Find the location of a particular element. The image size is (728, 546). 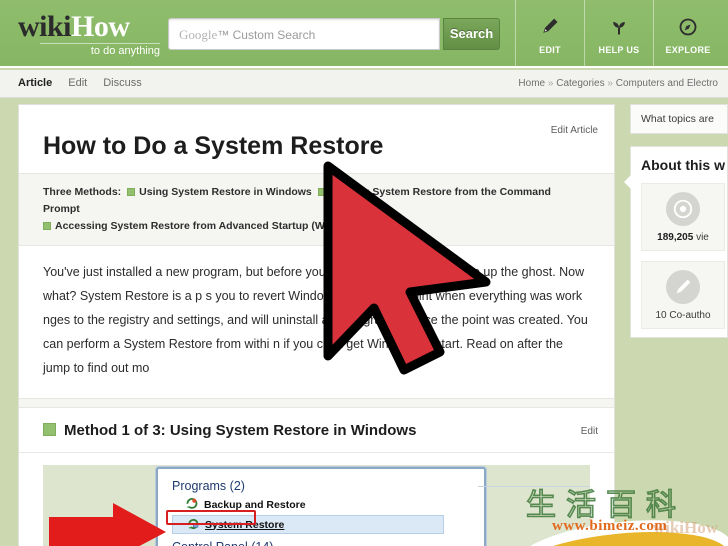

tab-article: Article is located at coordinates (35, 83).